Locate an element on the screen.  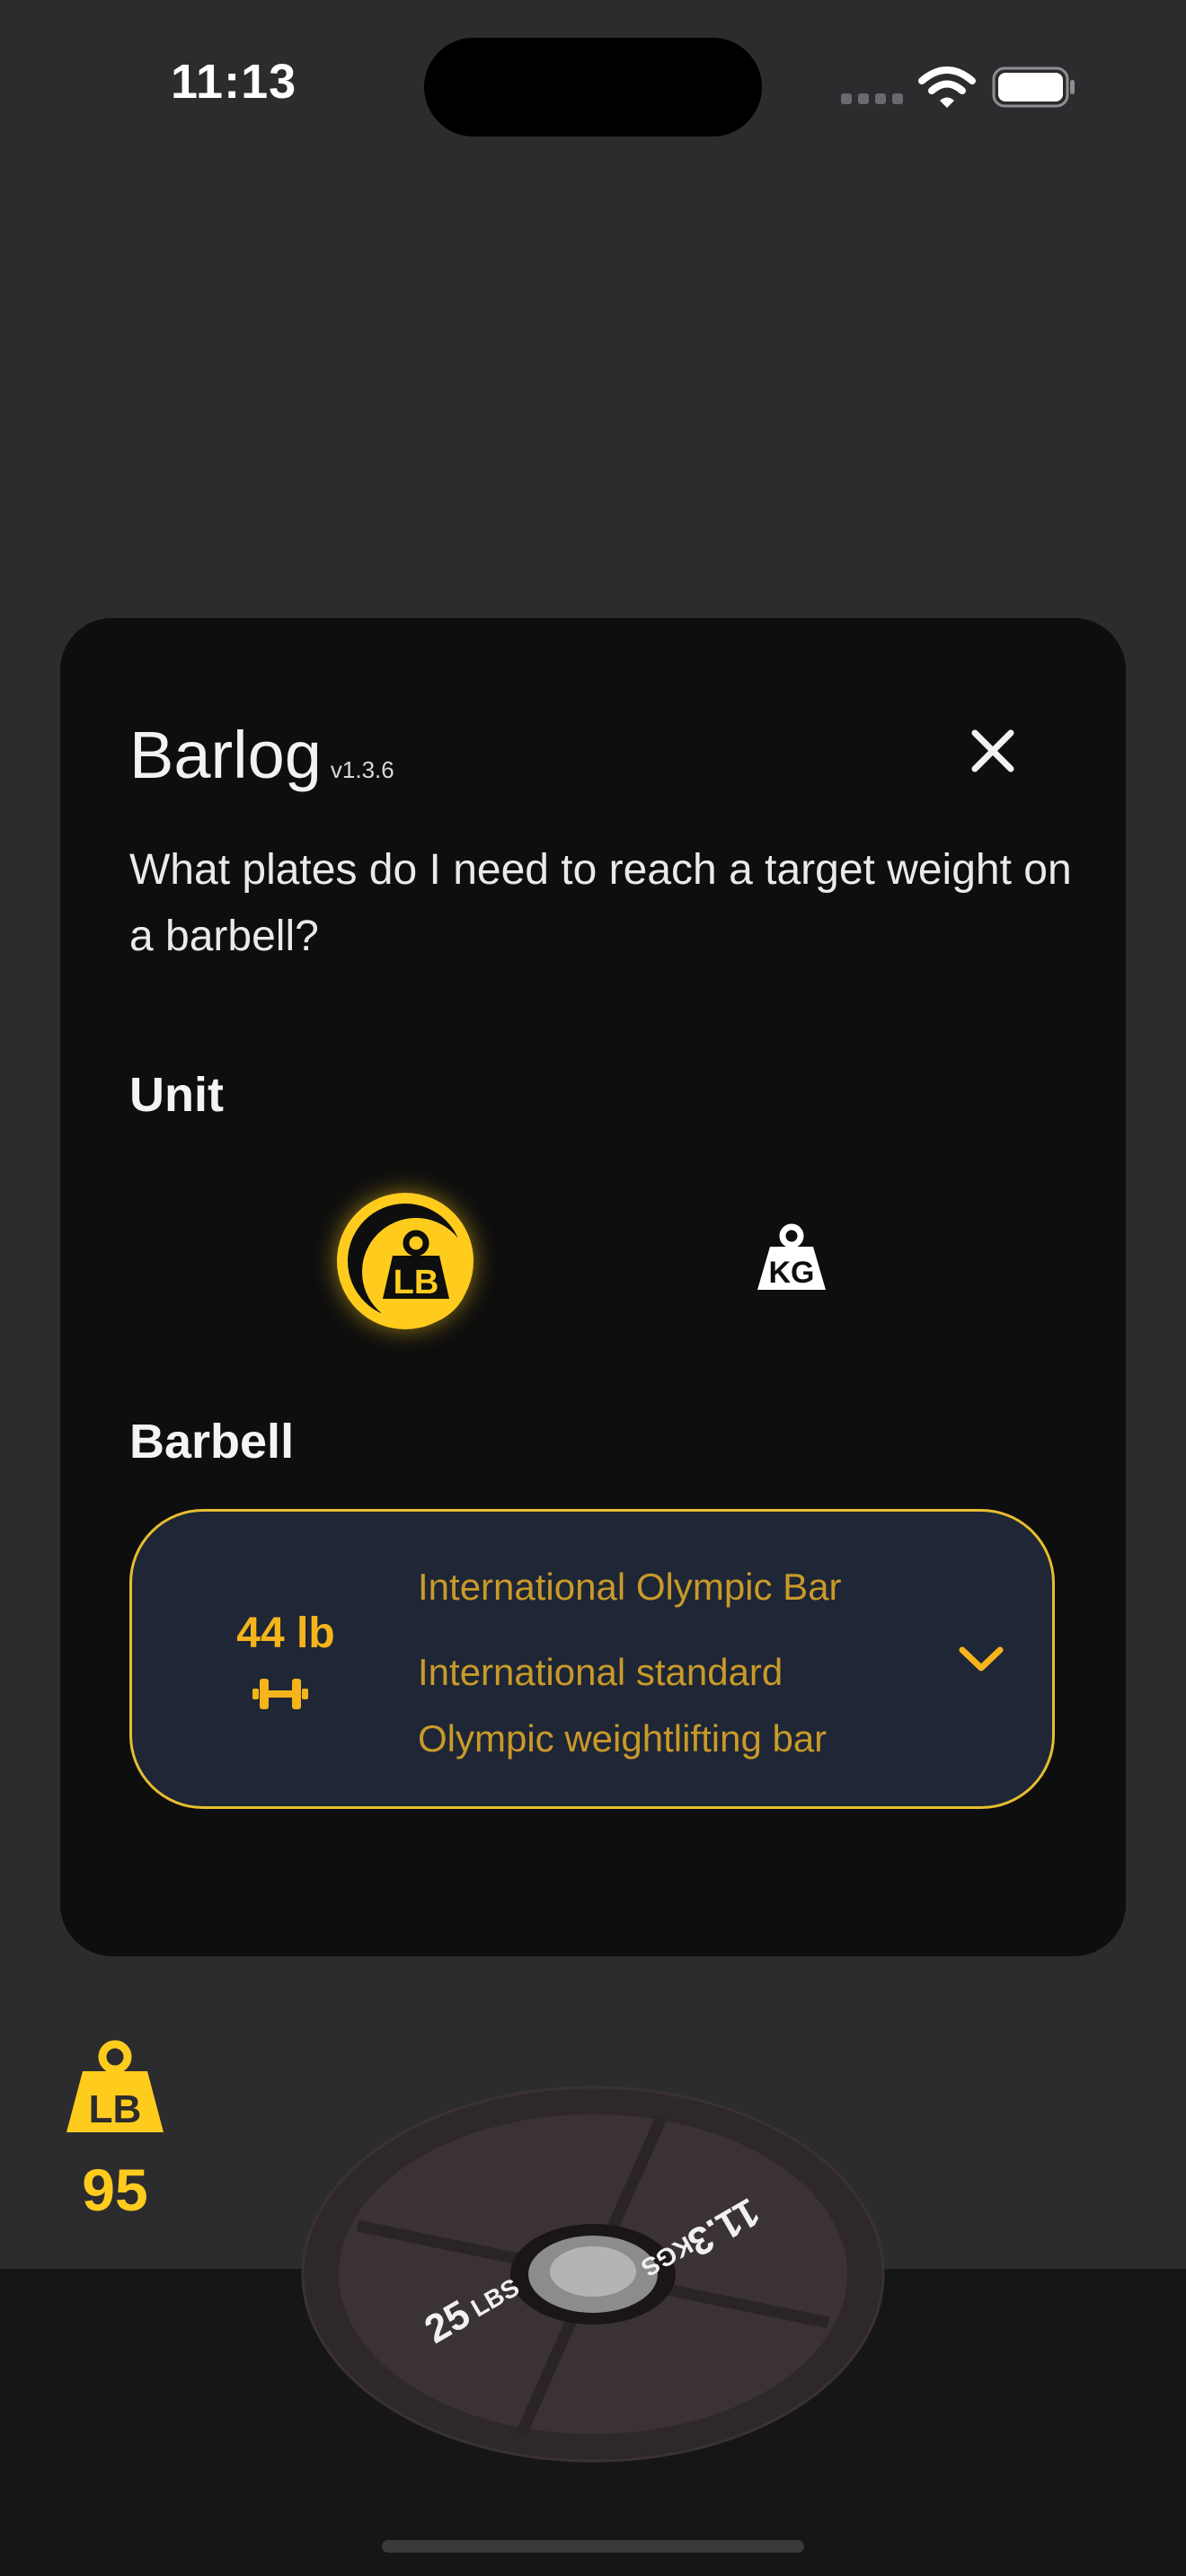
unit-option-lb: LB is located at coordinates (405, 1261).